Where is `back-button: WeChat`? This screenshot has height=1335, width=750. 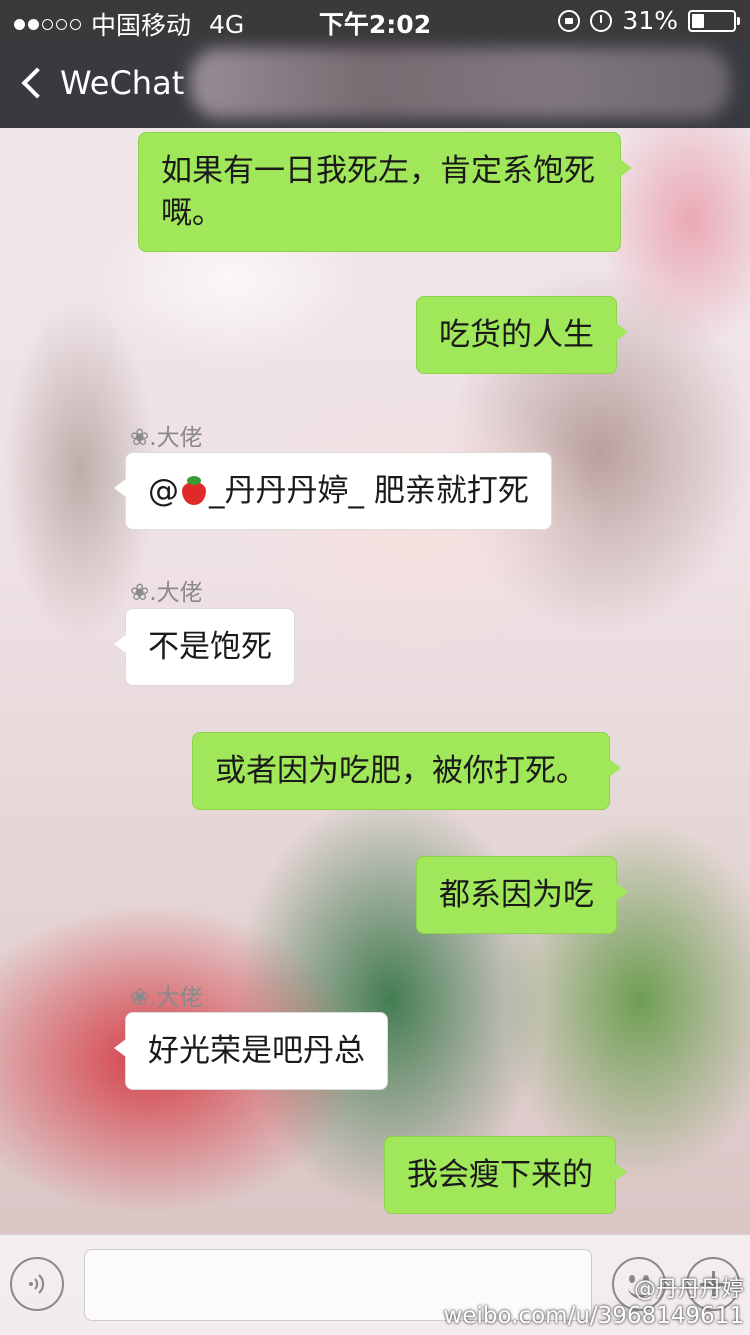
back-button: WeChat is located at coordinates (101, 83).